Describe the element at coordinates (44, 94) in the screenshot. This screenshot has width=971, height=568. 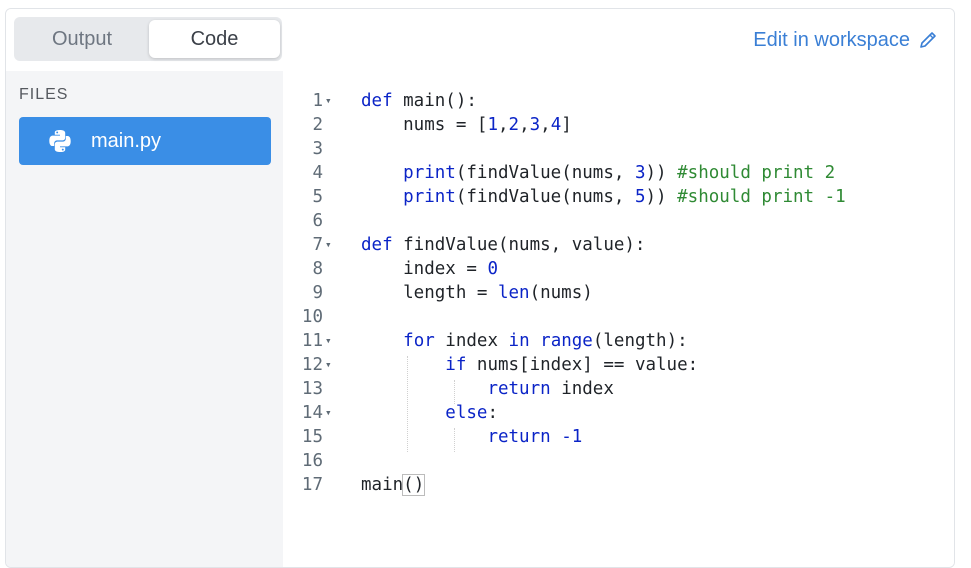
I see `files-heading: FILES` at that location.